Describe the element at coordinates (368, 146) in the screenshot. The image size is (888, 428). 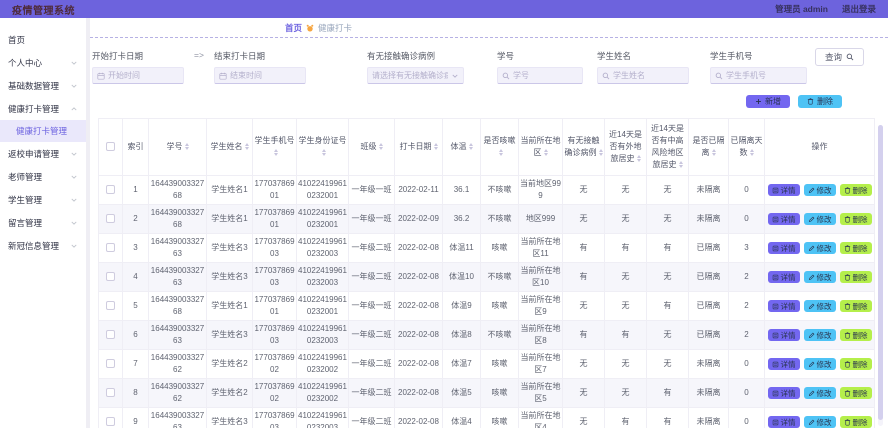
I see `column-header-label: 班级` at that location.